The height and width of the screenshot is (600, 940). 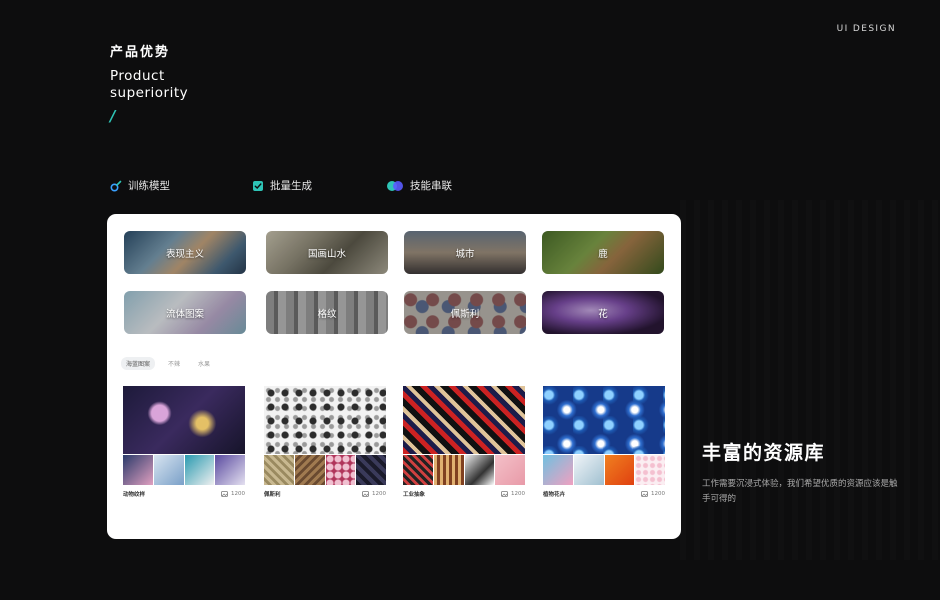 I want to click on category-label: 国画山水, so click(x=326, y=254).